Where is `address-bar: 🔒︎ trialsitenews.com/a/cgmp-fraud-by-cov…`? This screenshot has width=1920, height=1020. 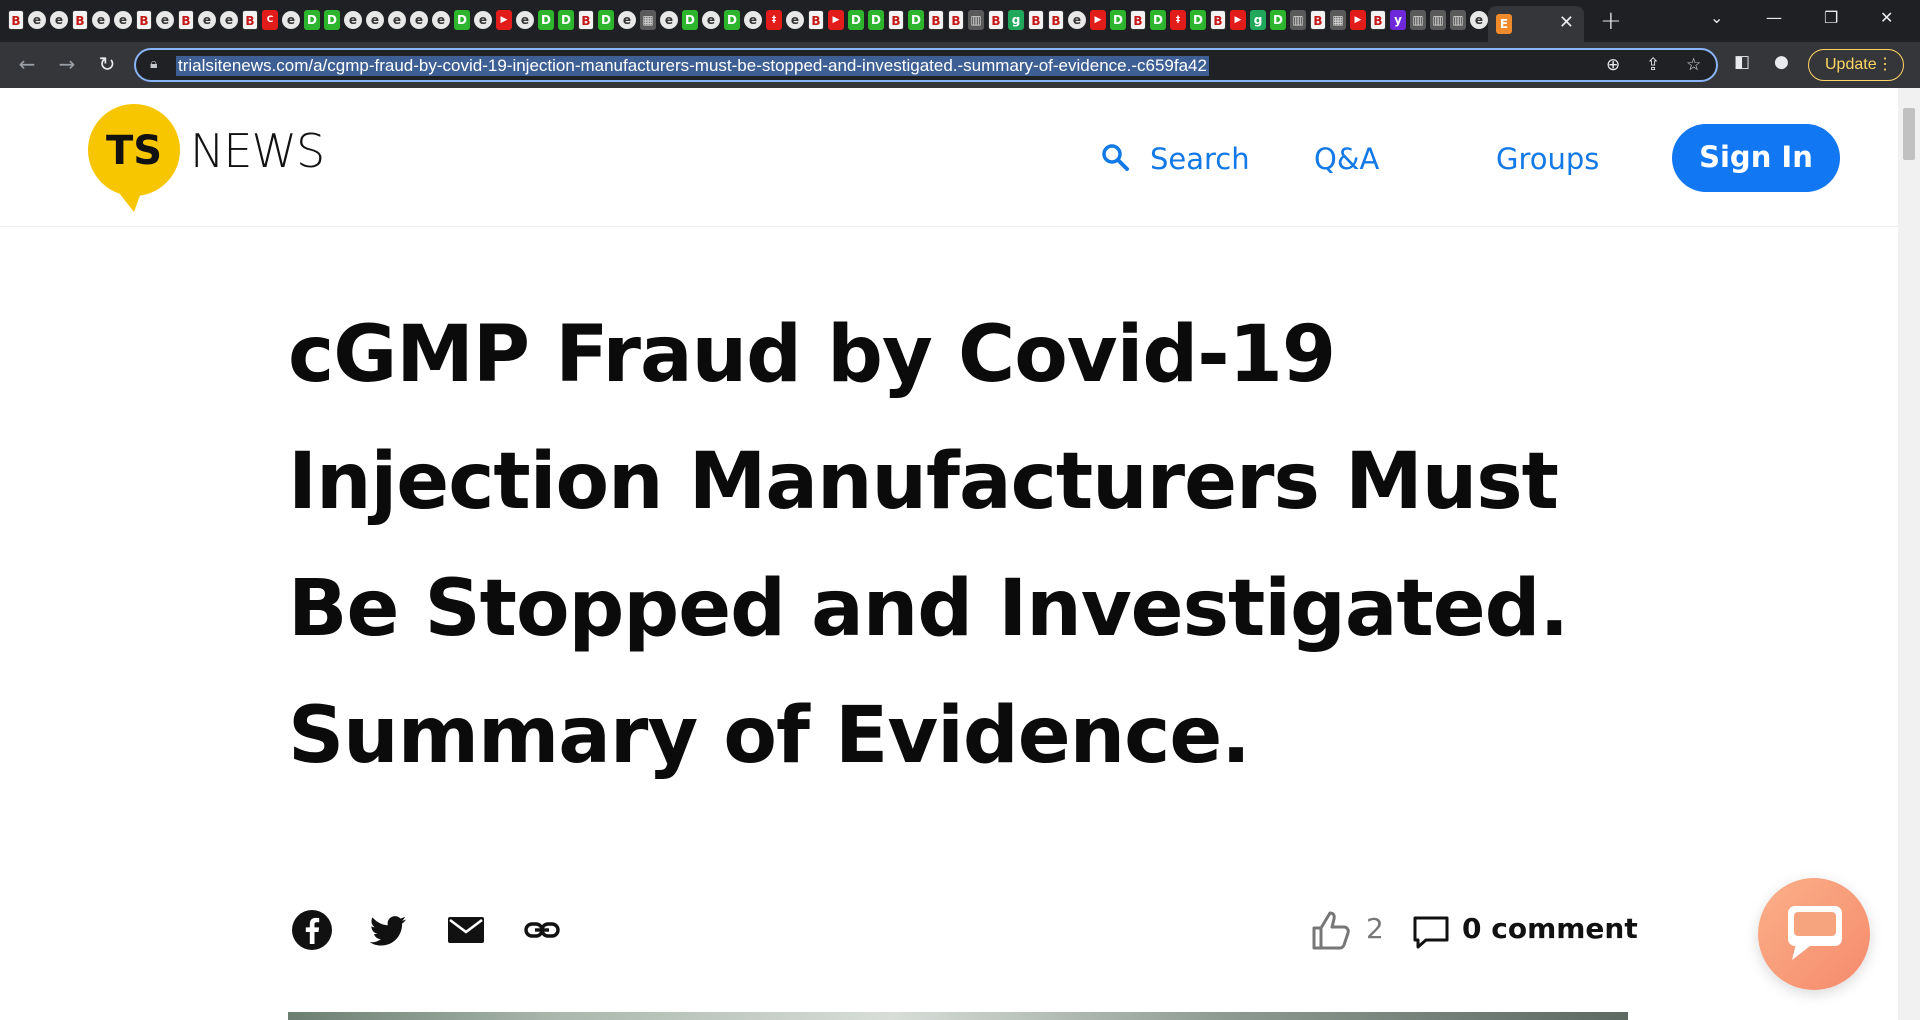
address-bar: 🔒︎ trialsitenews.com/a/cgmp-fraud-by-cov… is located at coordinates (926, 65).